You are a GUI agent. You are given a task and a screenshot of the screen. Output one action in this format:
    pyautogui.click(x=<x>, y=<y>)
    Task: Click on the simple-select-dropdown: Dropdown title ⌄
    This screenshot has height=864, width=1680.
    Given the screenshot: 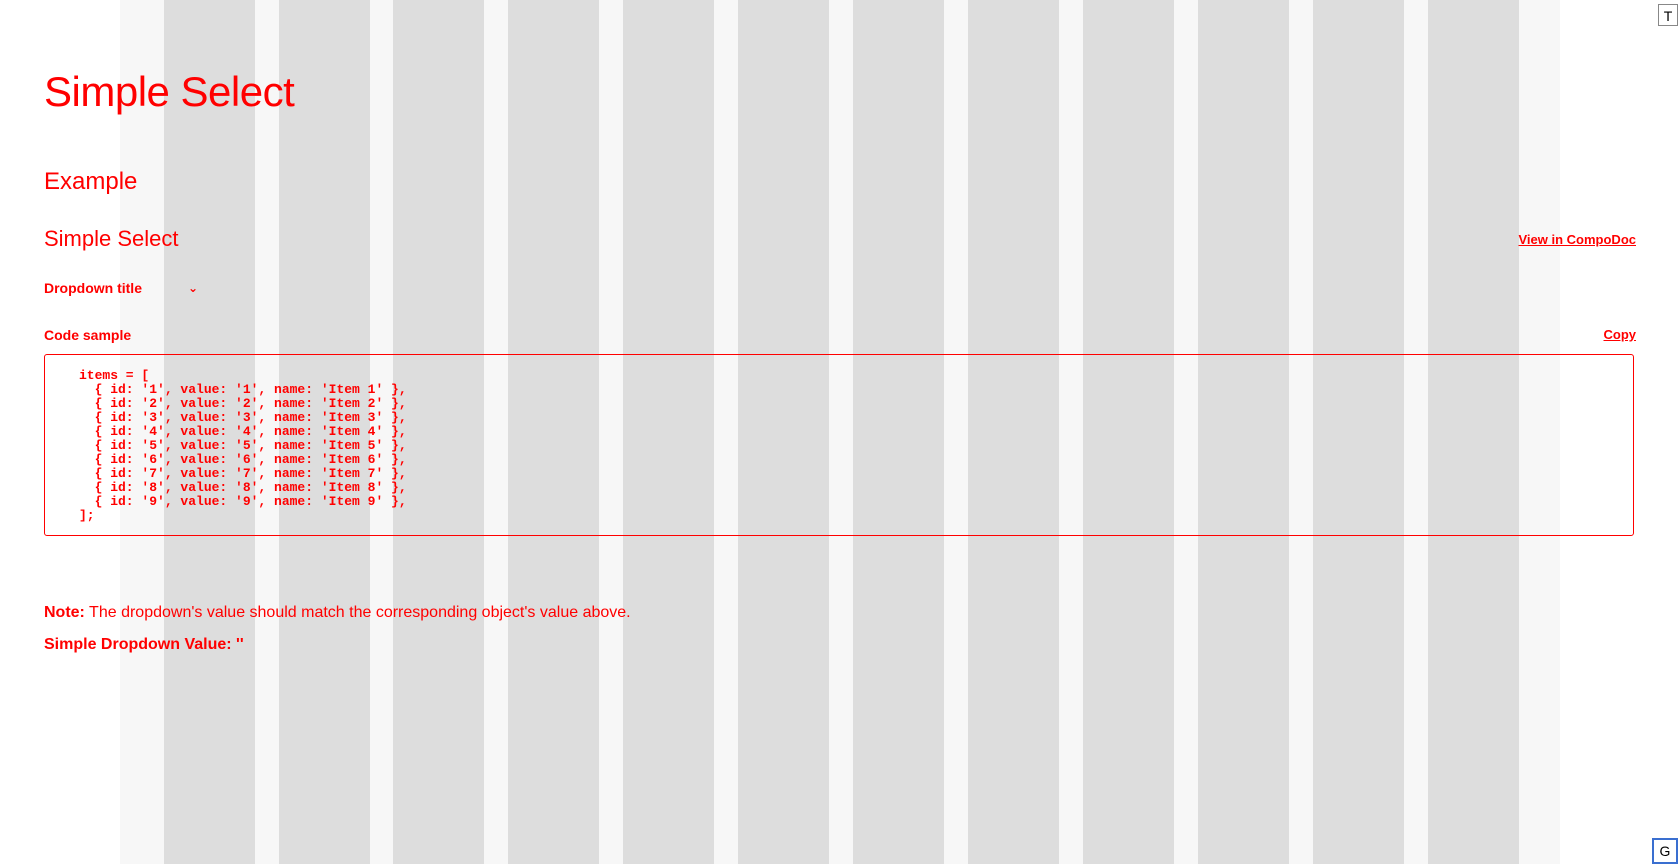 What is the action you would take?
    pyautogui.click(x=121, y=288)
    